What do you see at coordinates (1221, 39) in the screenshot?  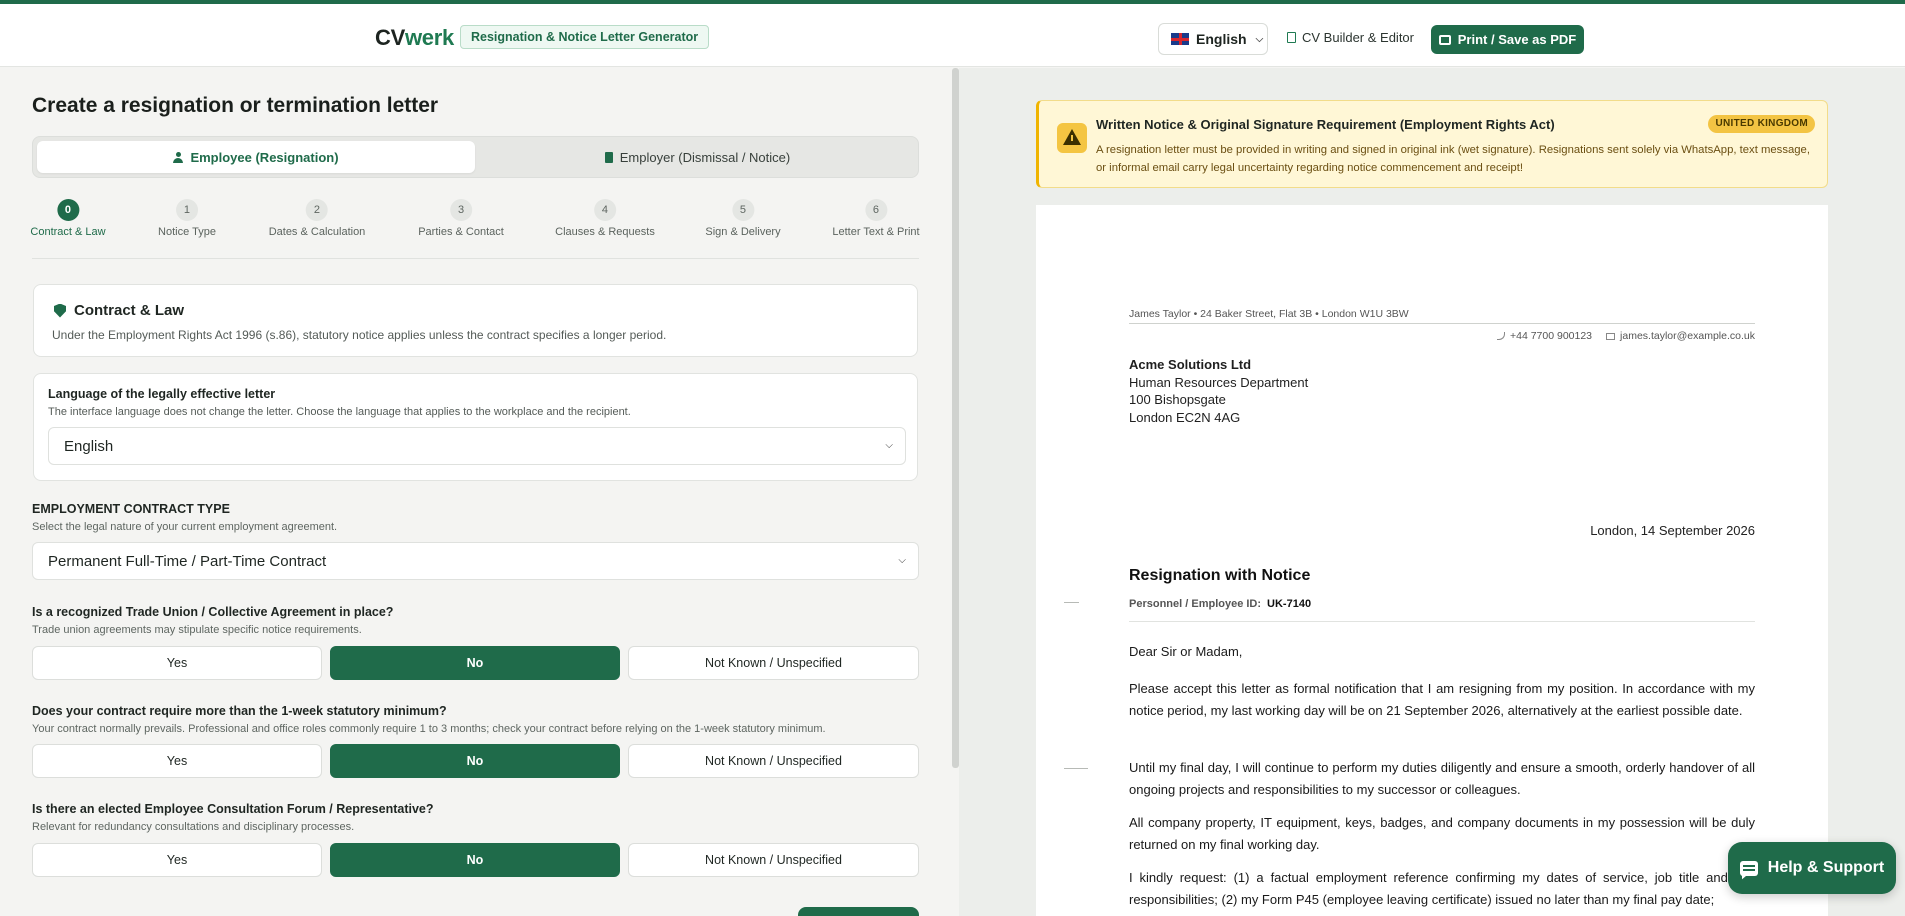 I see `language-label: English` at bounding box center [1221, 39].